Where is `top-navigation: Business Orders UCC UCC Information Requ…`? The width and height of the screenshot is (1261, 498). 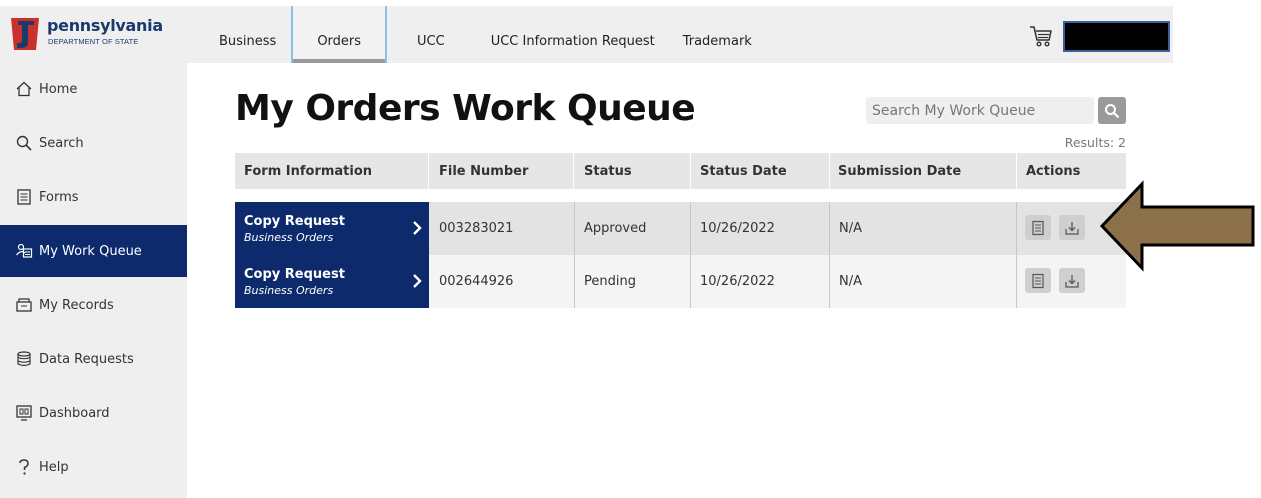
top-navigation: Business Orders UCC UCC Information Requ… is located at coordinates (485, 34).